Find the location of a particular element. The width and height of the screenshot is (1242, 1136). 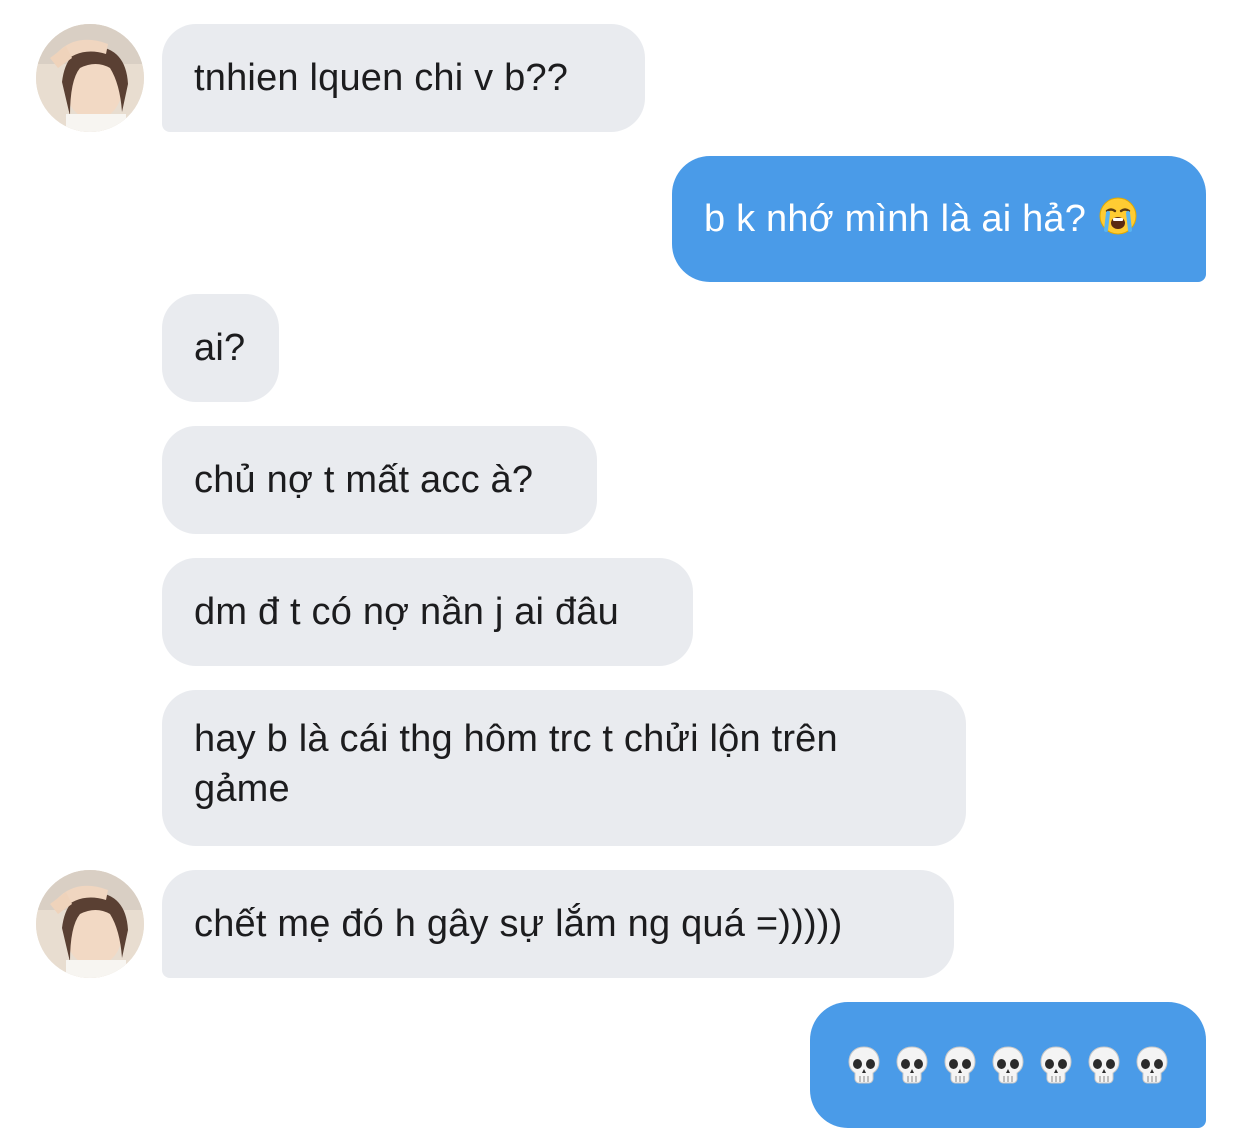

incoming-message: ai? is located at coordinates (220, 348).